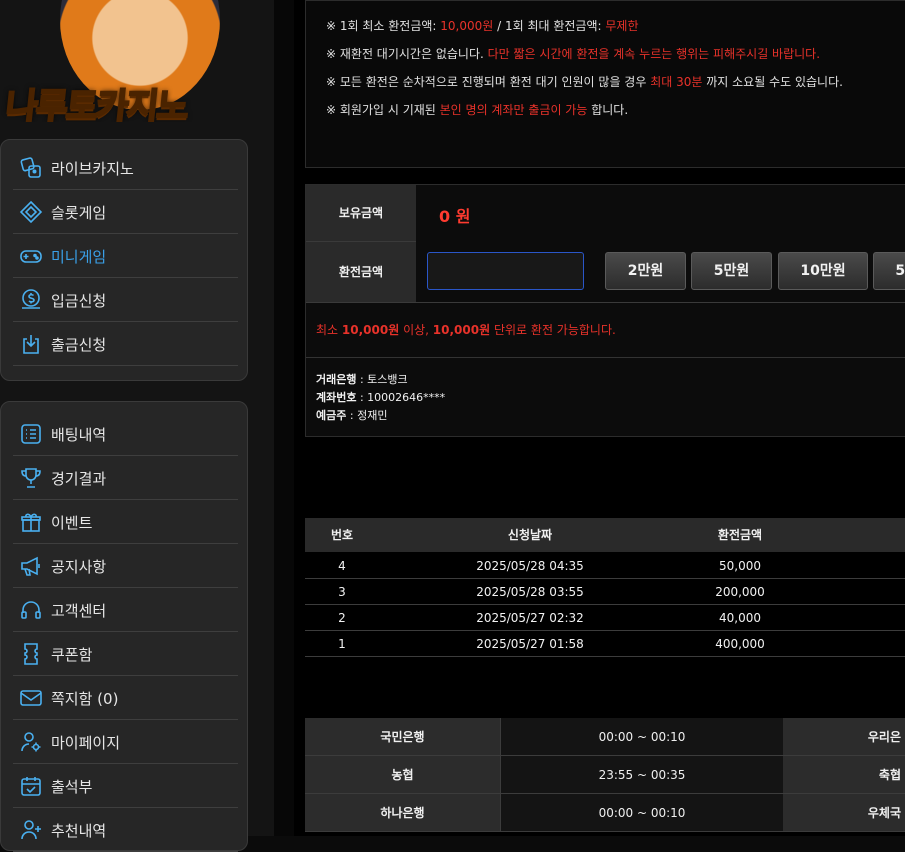 The height and width of the screenshot is (852, 905). I want to click on trophy-icon, so click(31, 478).